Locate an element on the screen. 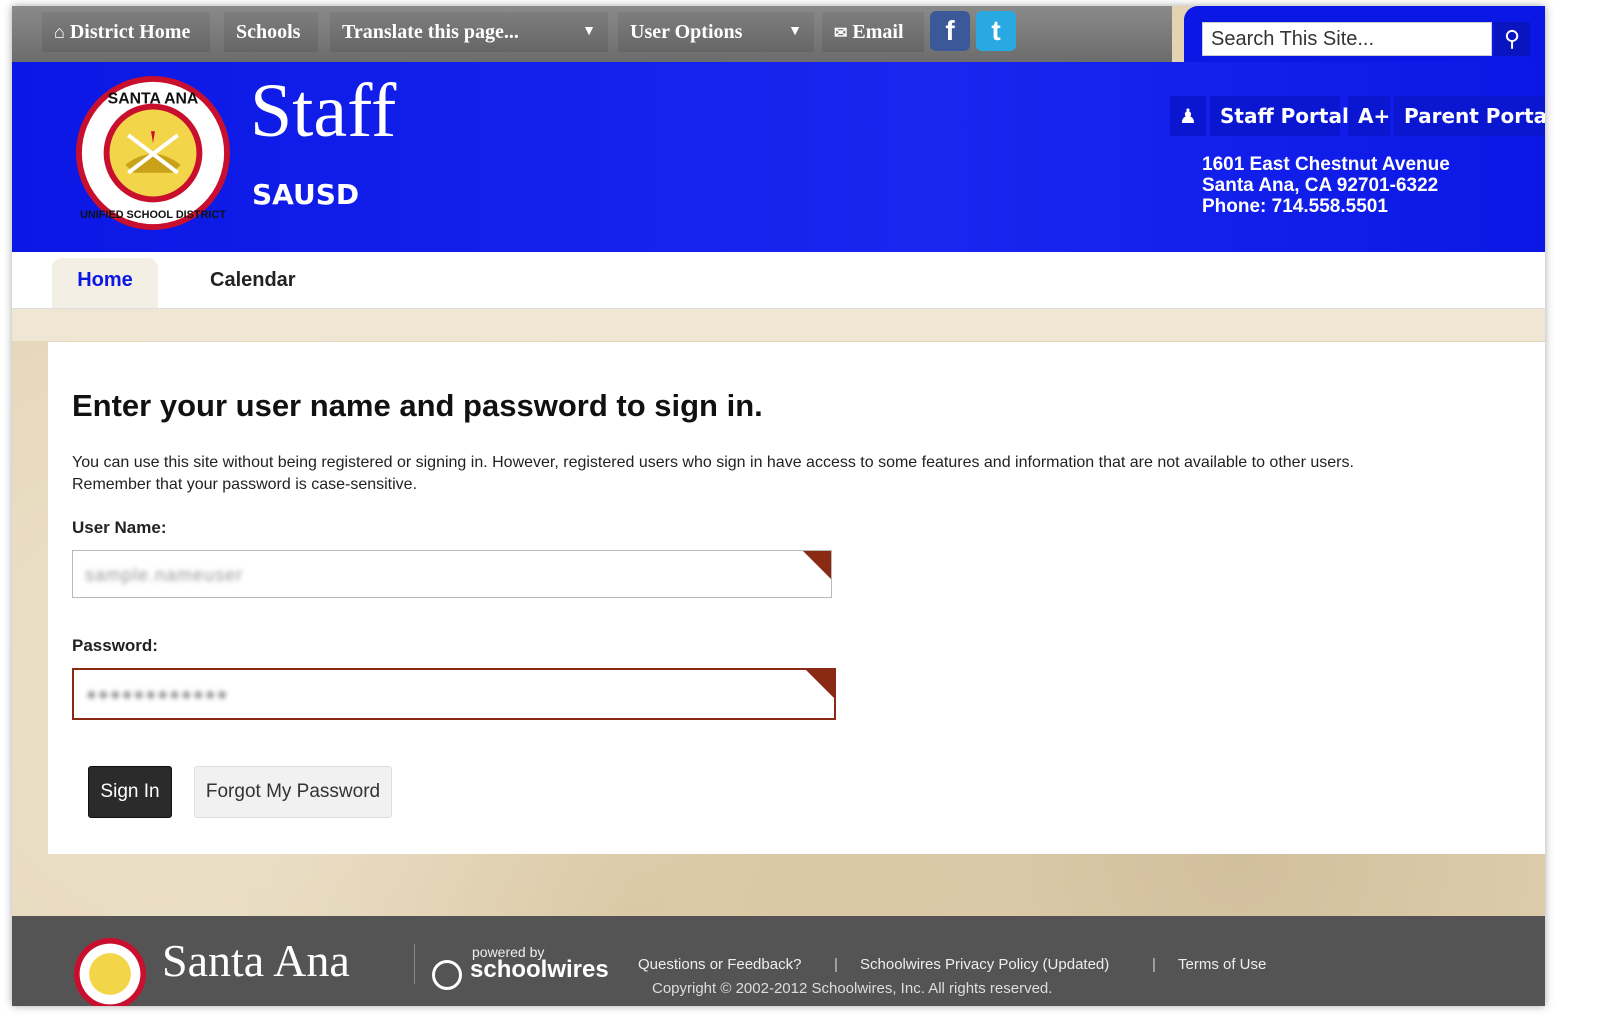 This screenshot has width=1601, height=1028. search-area: ⚲ is located at coordinates (1364, 36).